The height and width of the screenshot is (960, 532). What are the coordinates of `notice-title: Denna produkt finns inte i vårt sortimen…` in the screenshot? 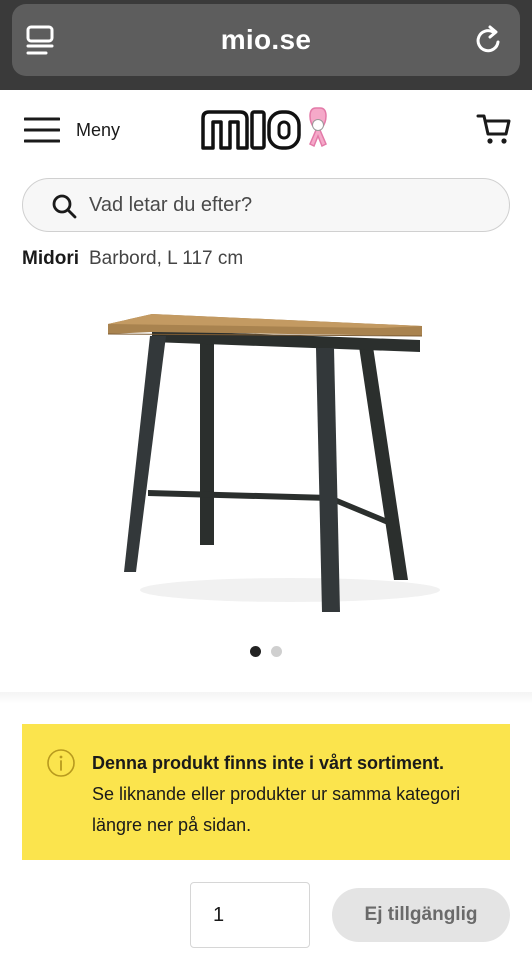 It's located at (268, 763).